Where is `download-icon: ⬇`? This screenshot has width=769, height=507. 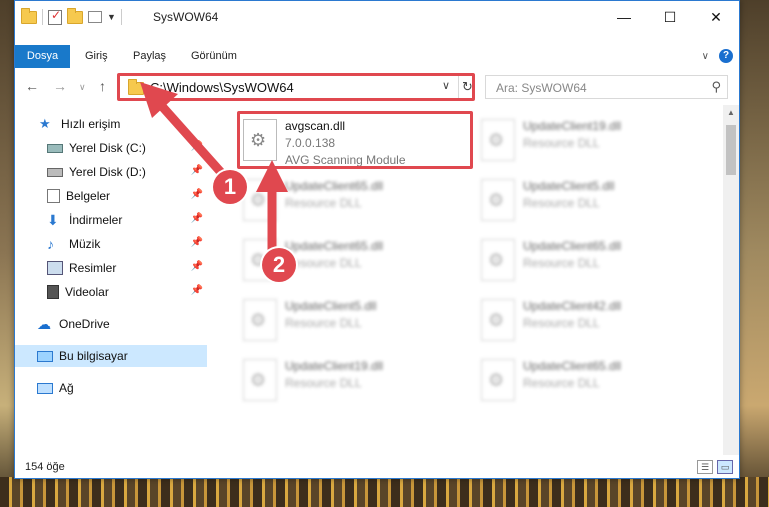
download-icon: ⬇ is located at coordinates (53, 220).